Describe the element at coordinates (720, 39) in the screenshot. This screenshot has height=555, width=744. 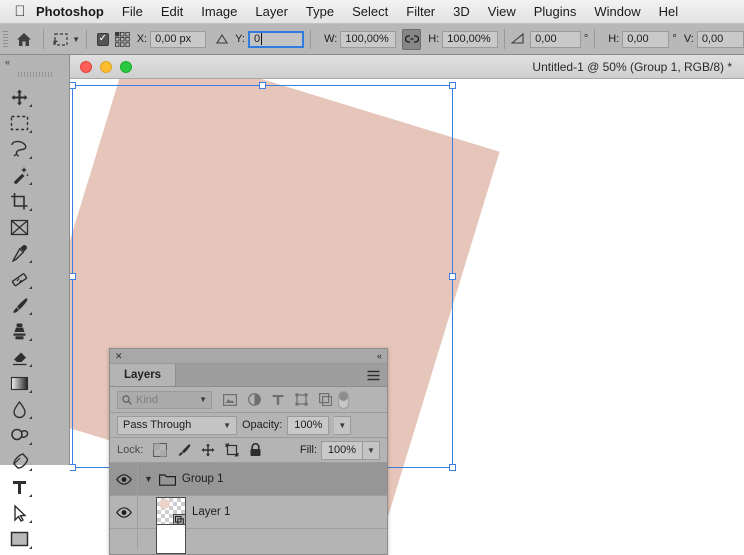
I see `skew-v-input: 0,00` at that location.